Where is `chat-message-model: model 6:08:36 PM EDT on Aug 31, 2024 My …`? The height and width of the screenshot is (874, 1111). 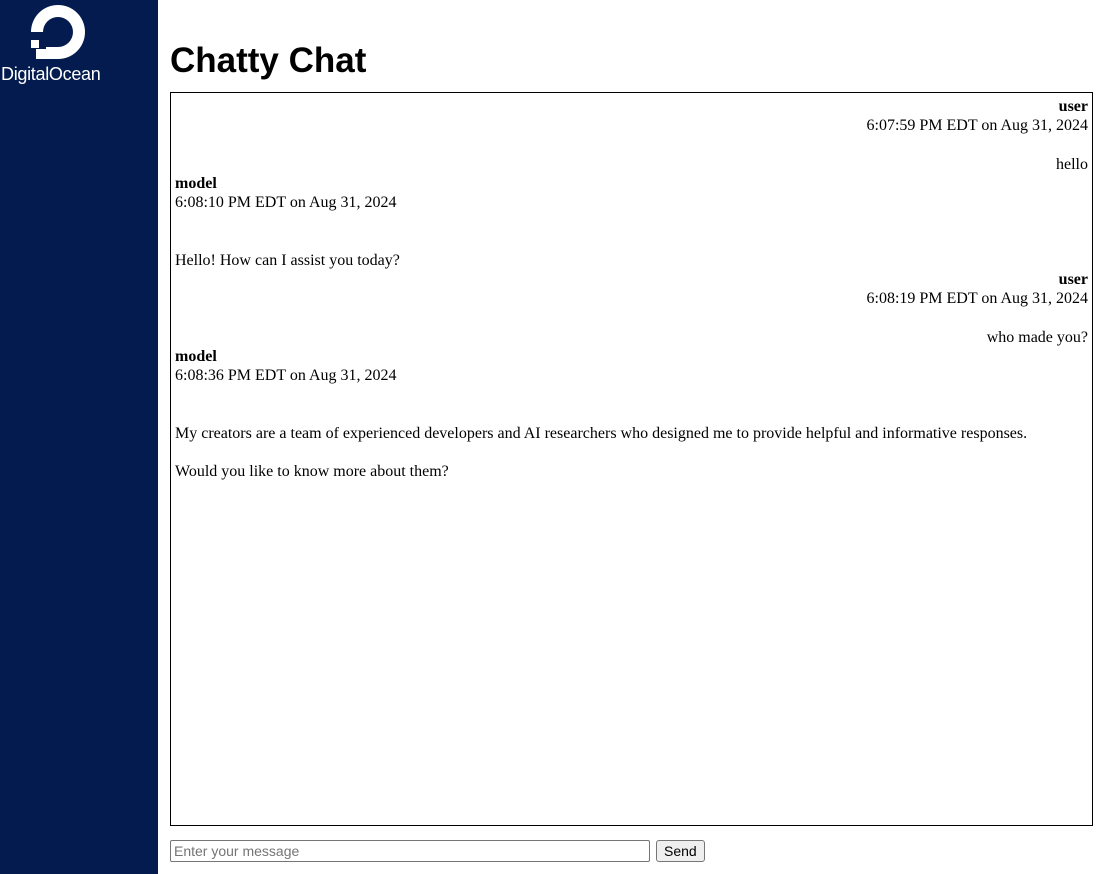 chat-message-model: model 6:08:36 PM EDT on Aug 31, 2024 My … is located at coordinates (631, 414).